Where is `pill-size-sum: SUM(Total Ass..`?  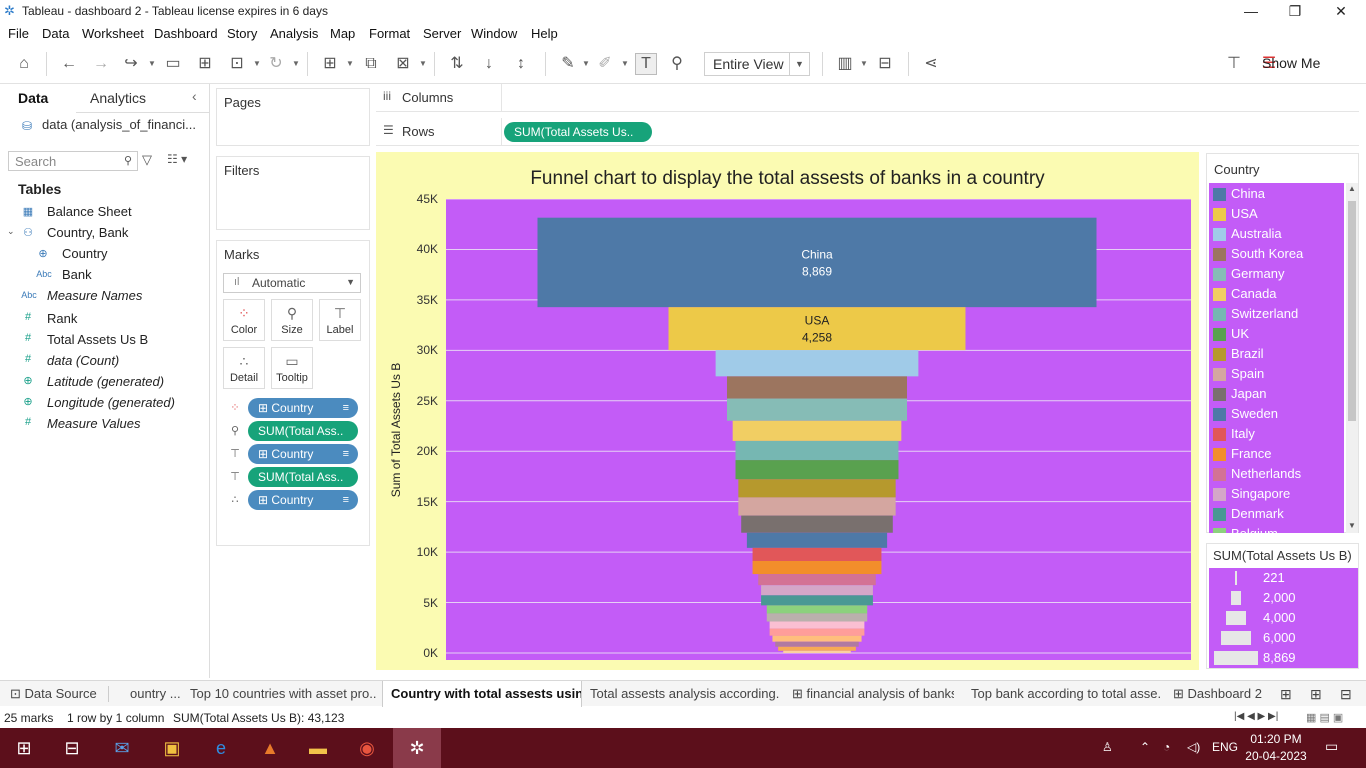 pill-size-sum: SUM(Total Ass.. is located at coordinates (303, 431).